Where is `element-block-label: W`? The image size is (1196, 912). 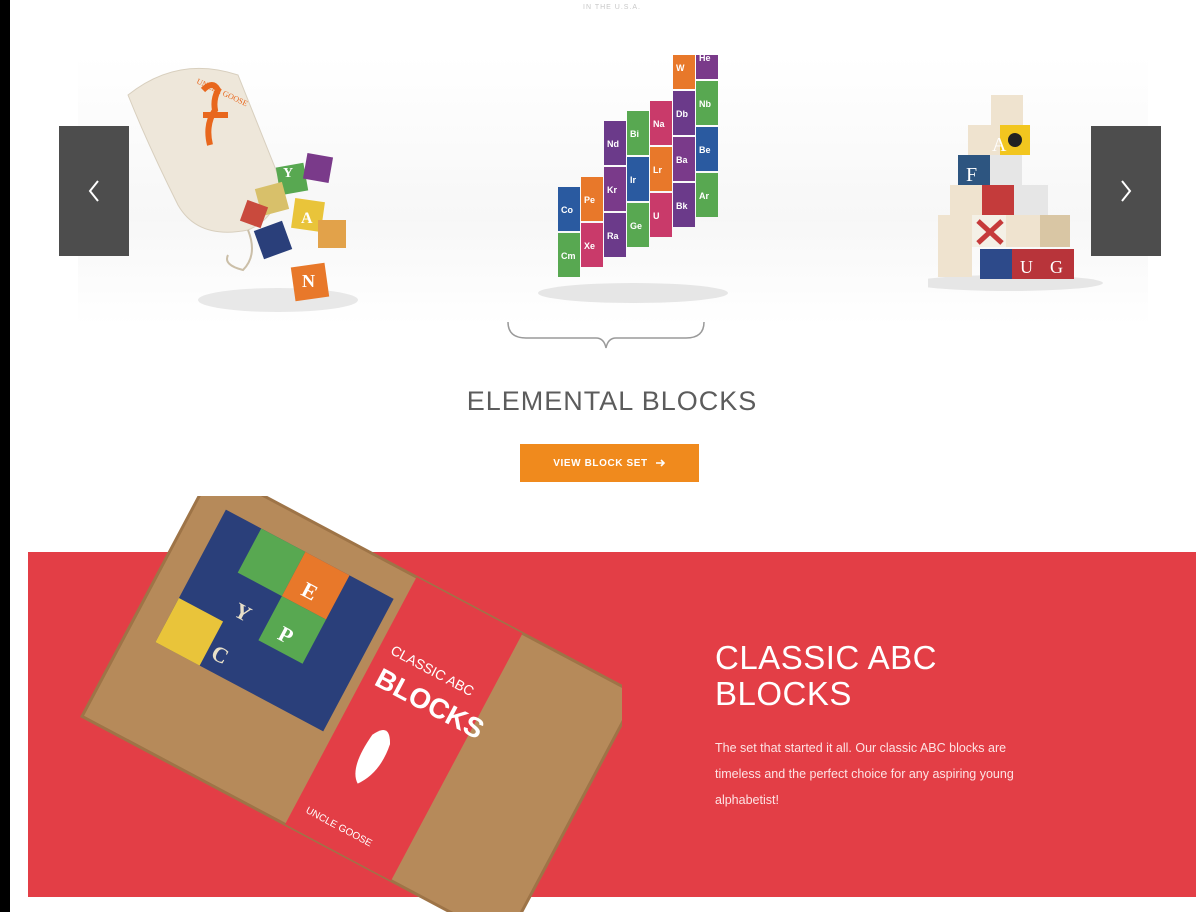 element-block-label: W is located at coordinates (680, 68).